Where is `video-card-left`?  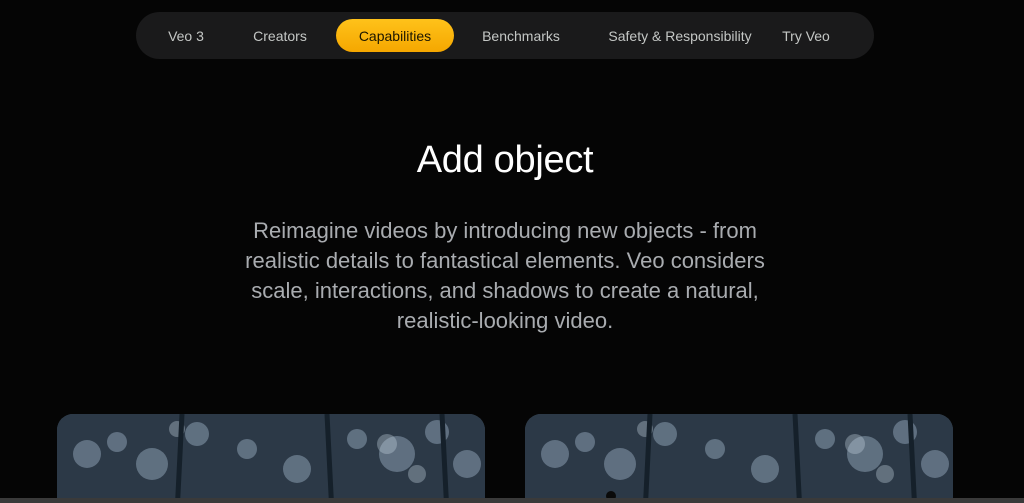
video-card-left is located at coordinates (271, 458).